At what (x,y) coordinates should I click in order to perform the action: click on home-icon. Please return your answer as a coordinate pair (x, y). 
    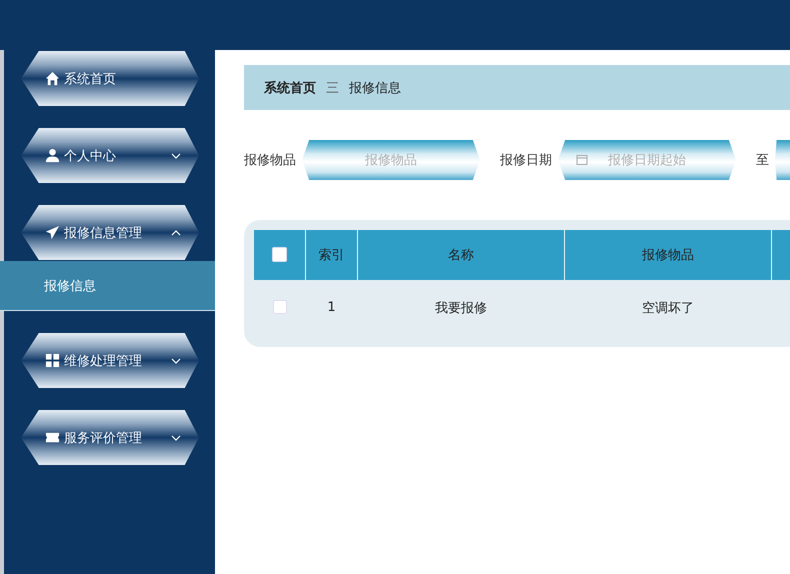
    Looking at the image, I should click on (52, 78).